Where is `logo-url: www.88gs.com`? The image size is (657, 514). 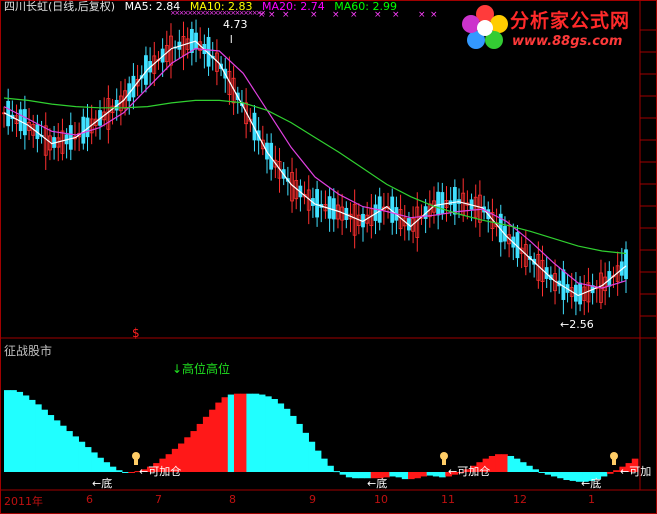 logo-url: www.88gs.com is located at coordinates (567, 41).